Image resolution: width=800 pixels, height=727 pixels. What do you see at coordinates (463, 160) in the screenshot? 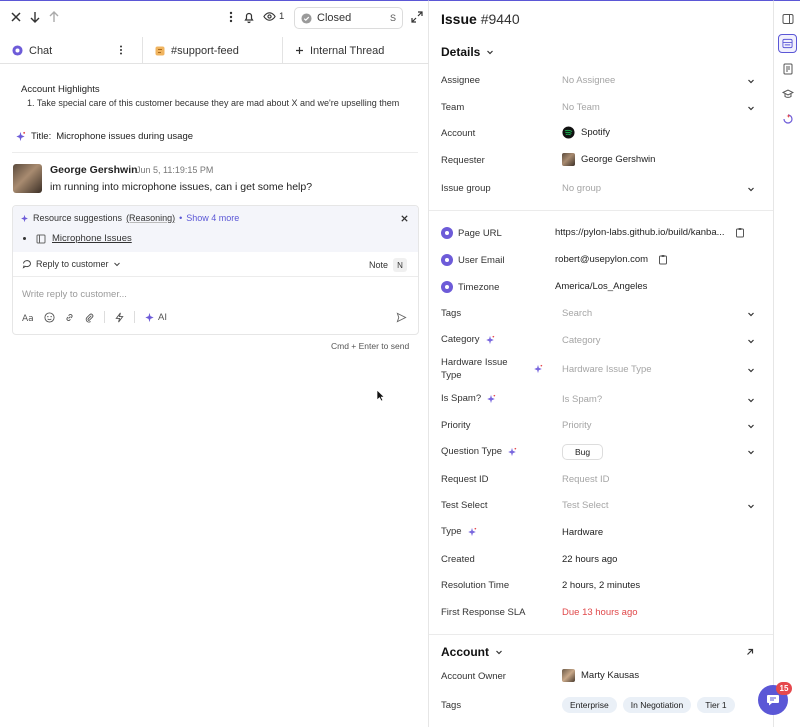
I see `requester-label: Requester` at bounding box center [463, 160].